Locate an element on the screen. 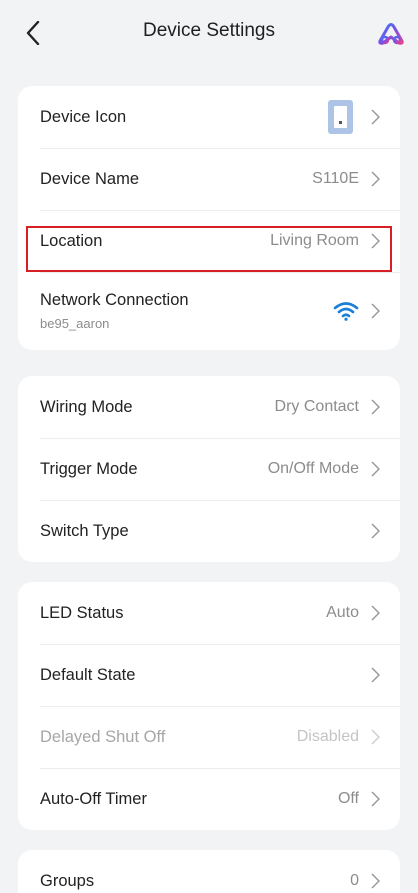 The image size is (418, 893). groups-value: 0 is located at coordinates (354, 880).